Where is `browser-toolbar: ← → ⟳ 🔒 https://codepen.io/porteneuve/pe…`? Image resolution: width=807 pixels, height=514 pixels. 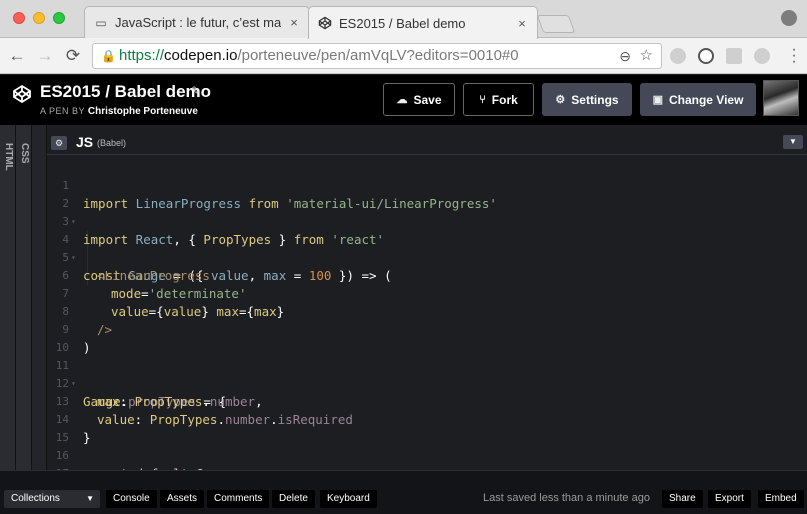
browser-toolbar: ← → ⟳ 🔒 https://codepen.io/porteneuve/pe… is located at coordinates (403, 56).